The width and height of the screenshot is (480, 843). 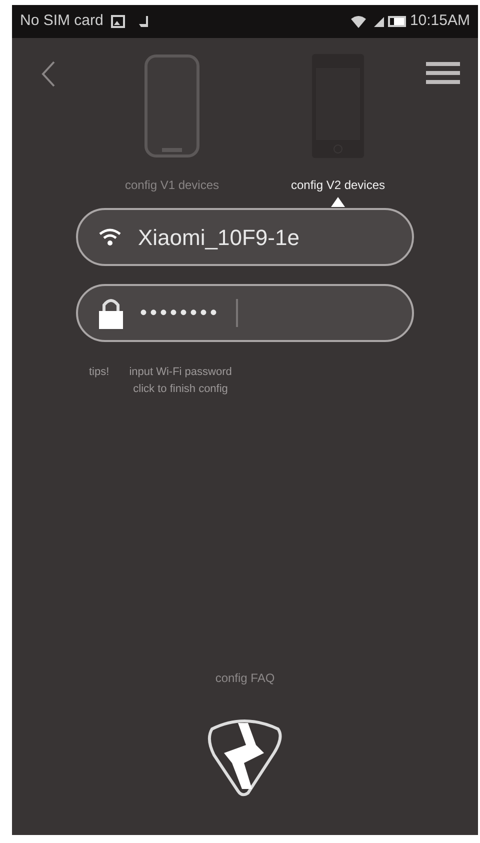 What do you see at coordinates (180, 389) in the screenshot?
I see `hint-text: click to finish config` at bounding box center [180, 389].